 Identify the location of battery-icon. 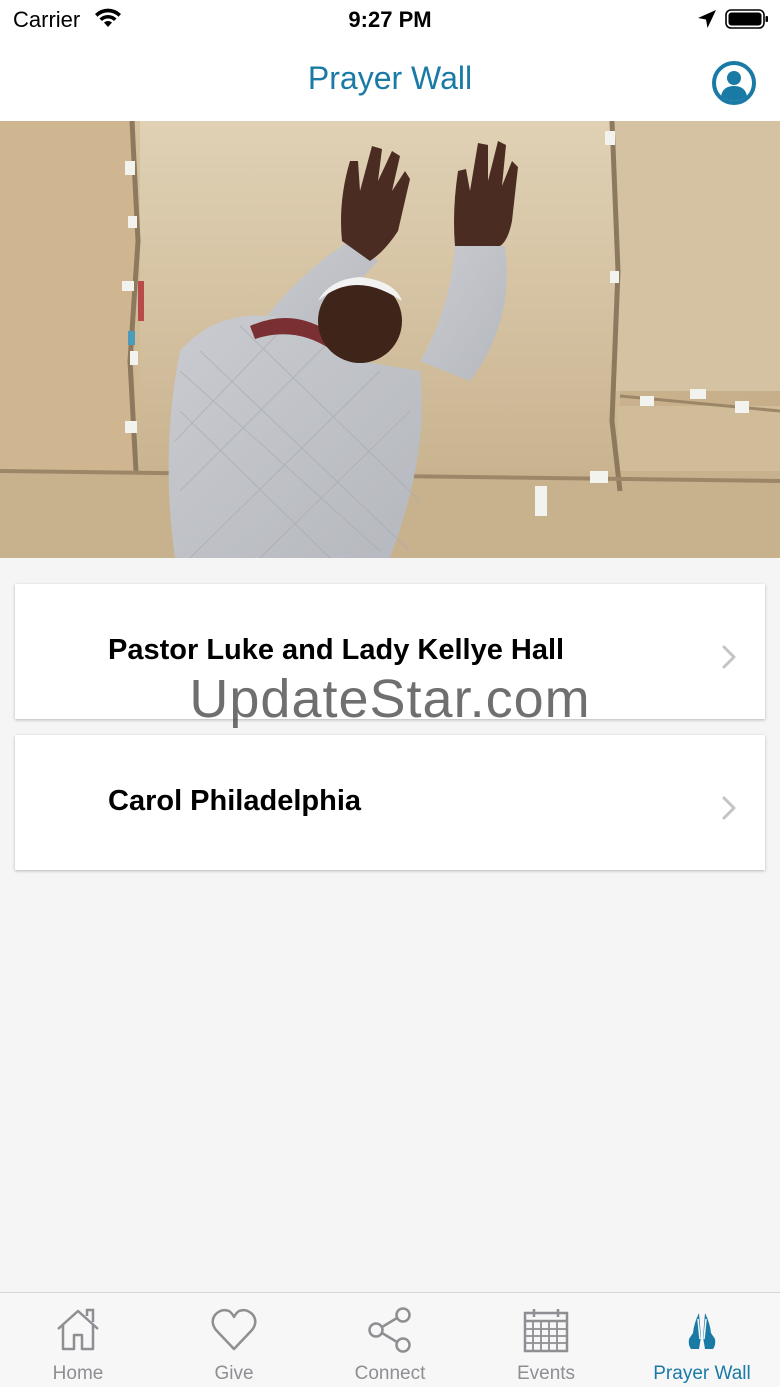
(746, 19).